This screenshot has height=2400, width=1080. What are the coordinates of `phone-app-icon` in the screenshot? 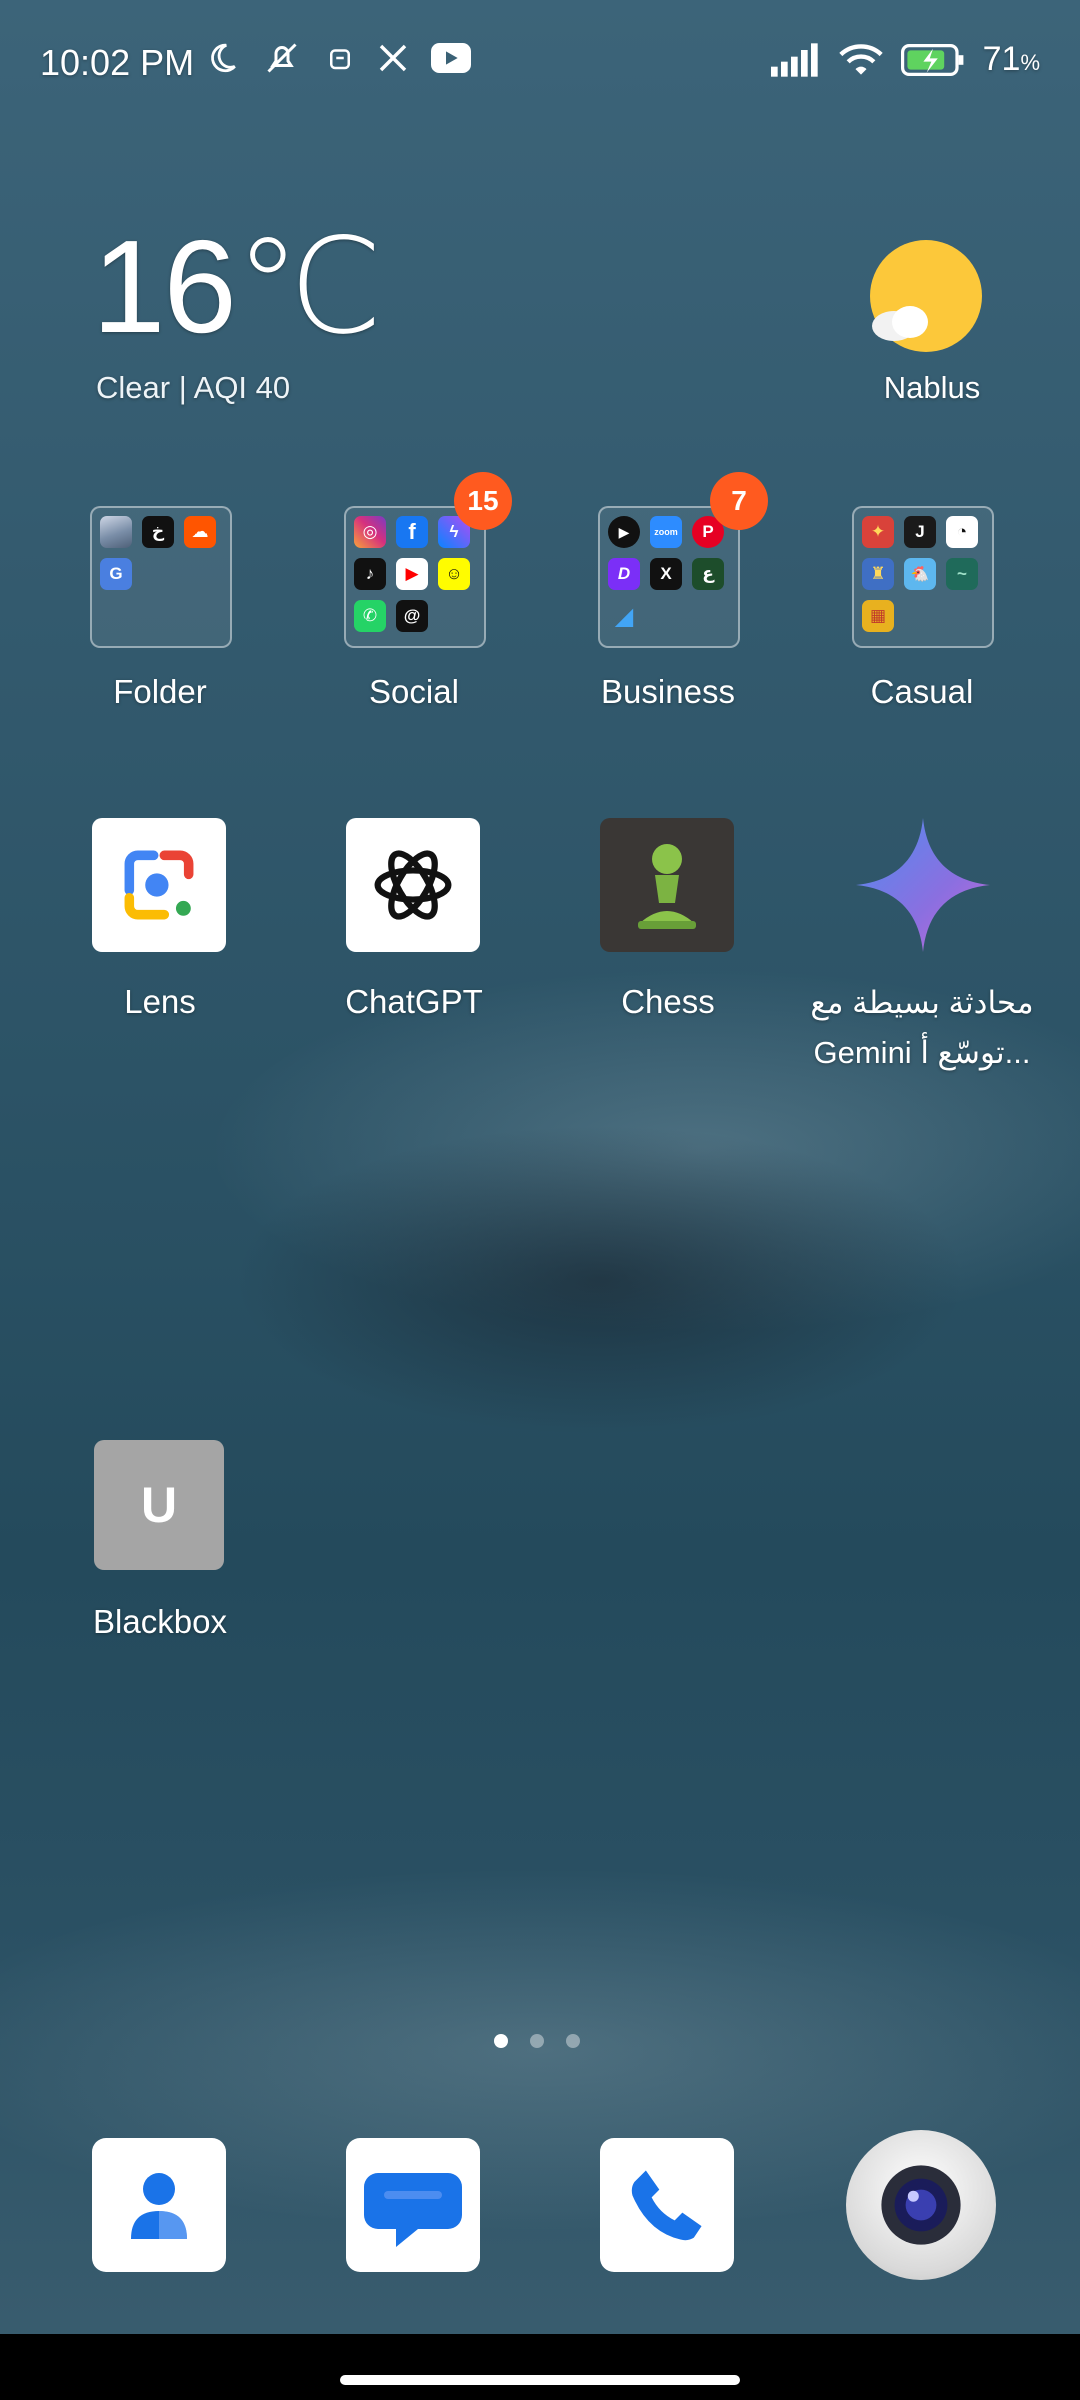 It's located at (667, 2205).